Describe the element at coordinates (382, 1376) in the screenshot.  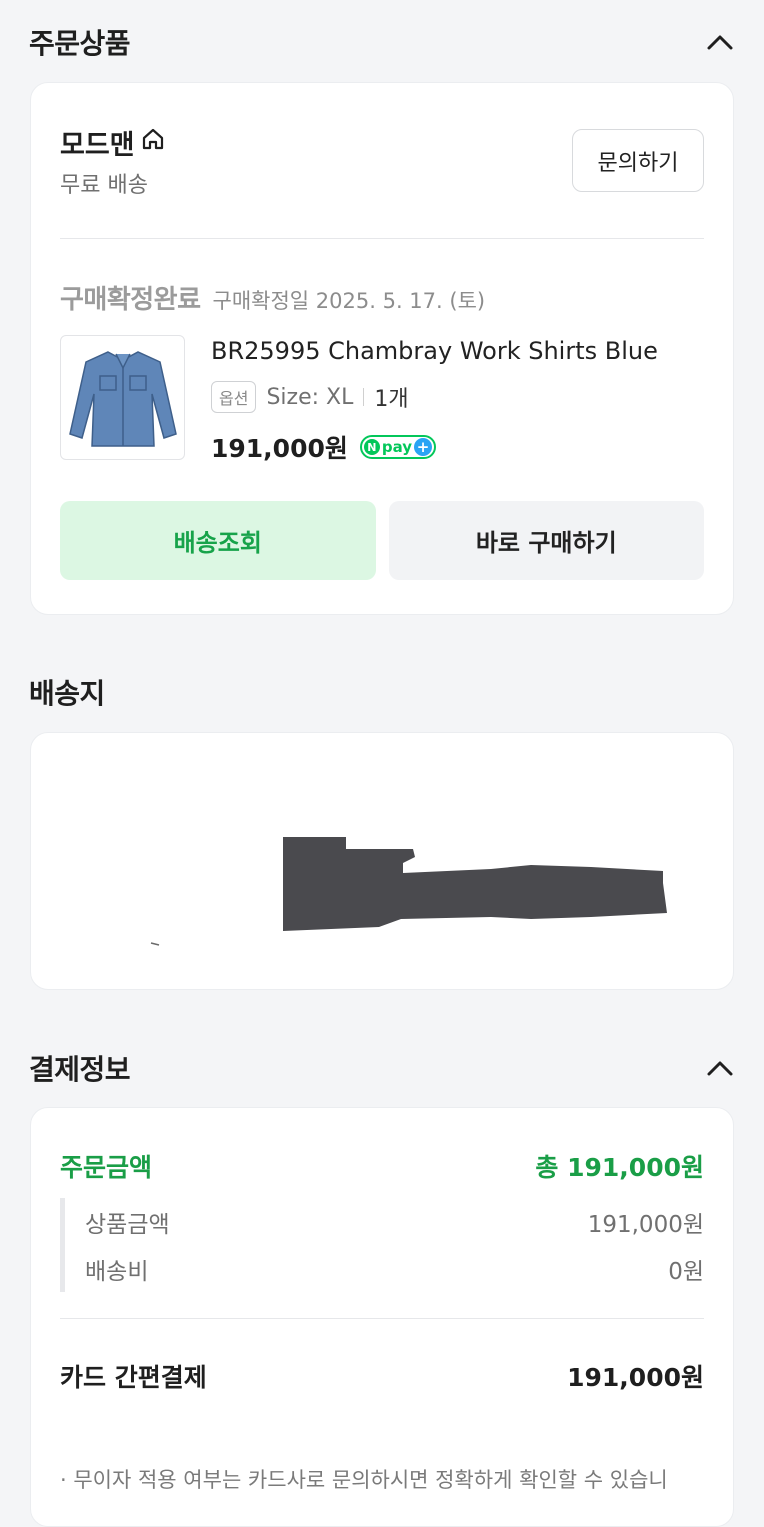
I see `payment-method-row: 카드 간편결제 191,000원` at that location.